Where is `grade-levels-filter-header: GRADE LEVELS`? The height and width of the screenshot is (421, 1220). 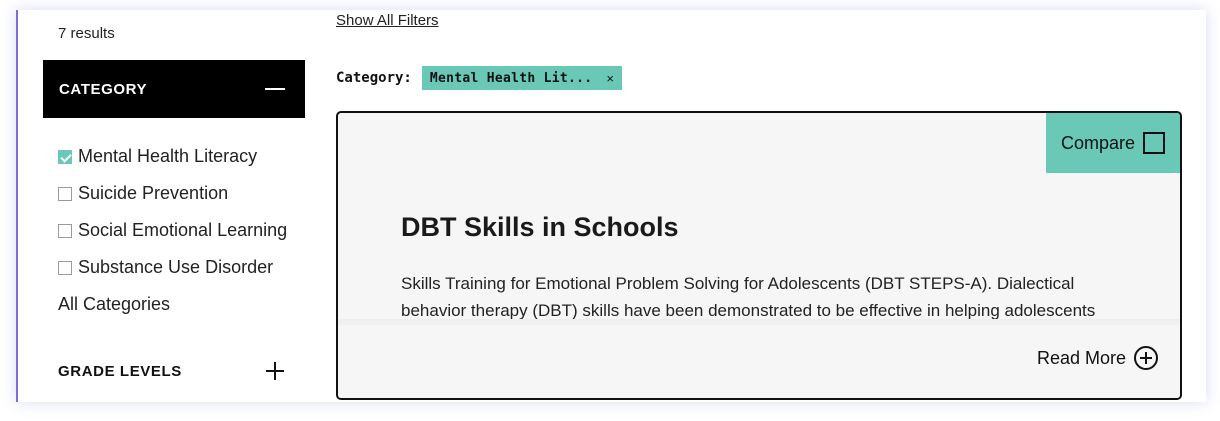
grade-levels-filter-header: GRADE LEVELS is located at coordinates (171, 371).